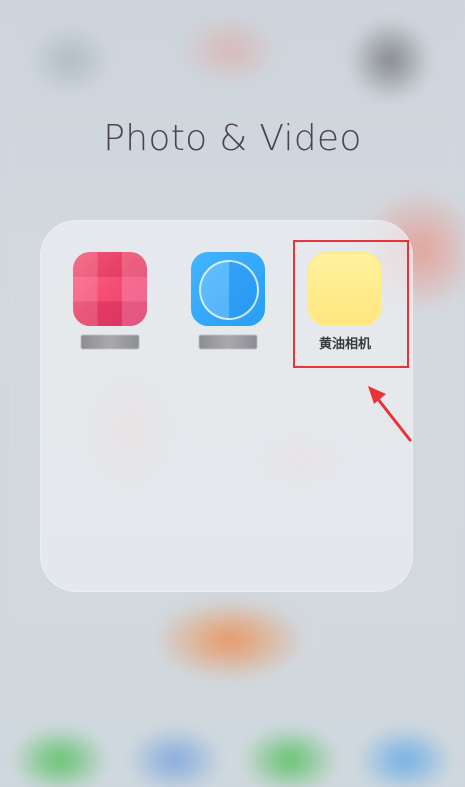 This screenshot has height=787, width=465. I want to click on blue-circle-app-icon, so click(228, 289).